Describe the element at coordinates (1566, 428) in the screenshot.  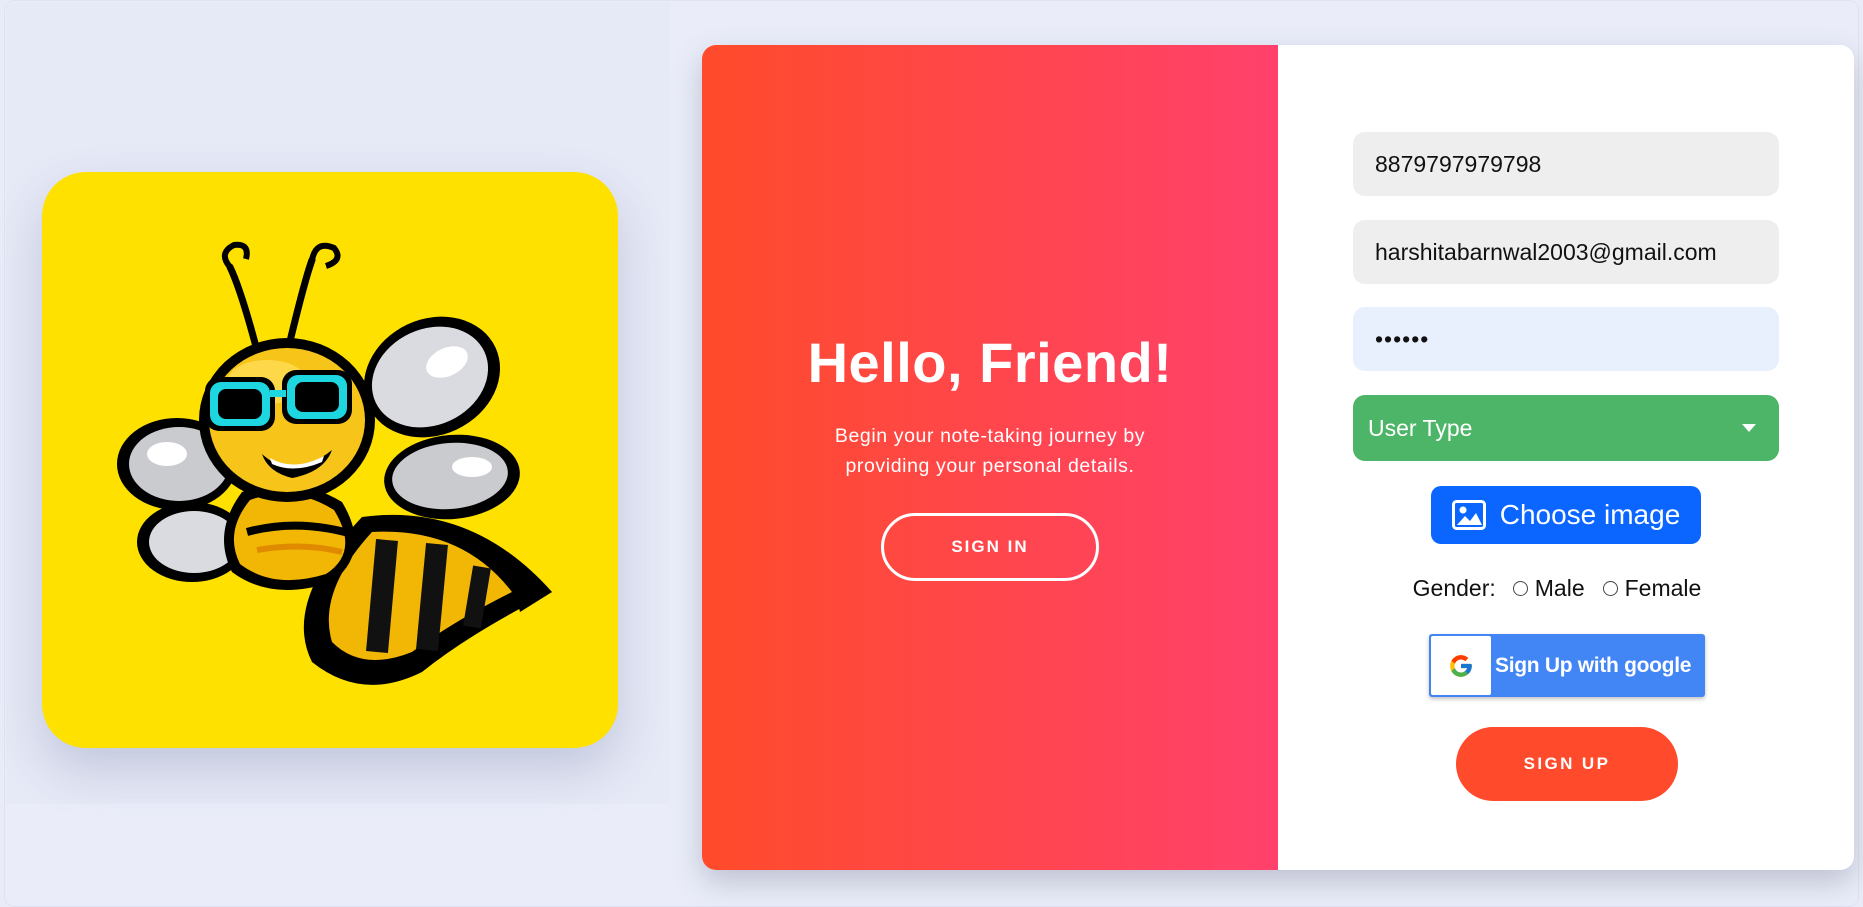
I see `user-type-select: User Type` at that location.